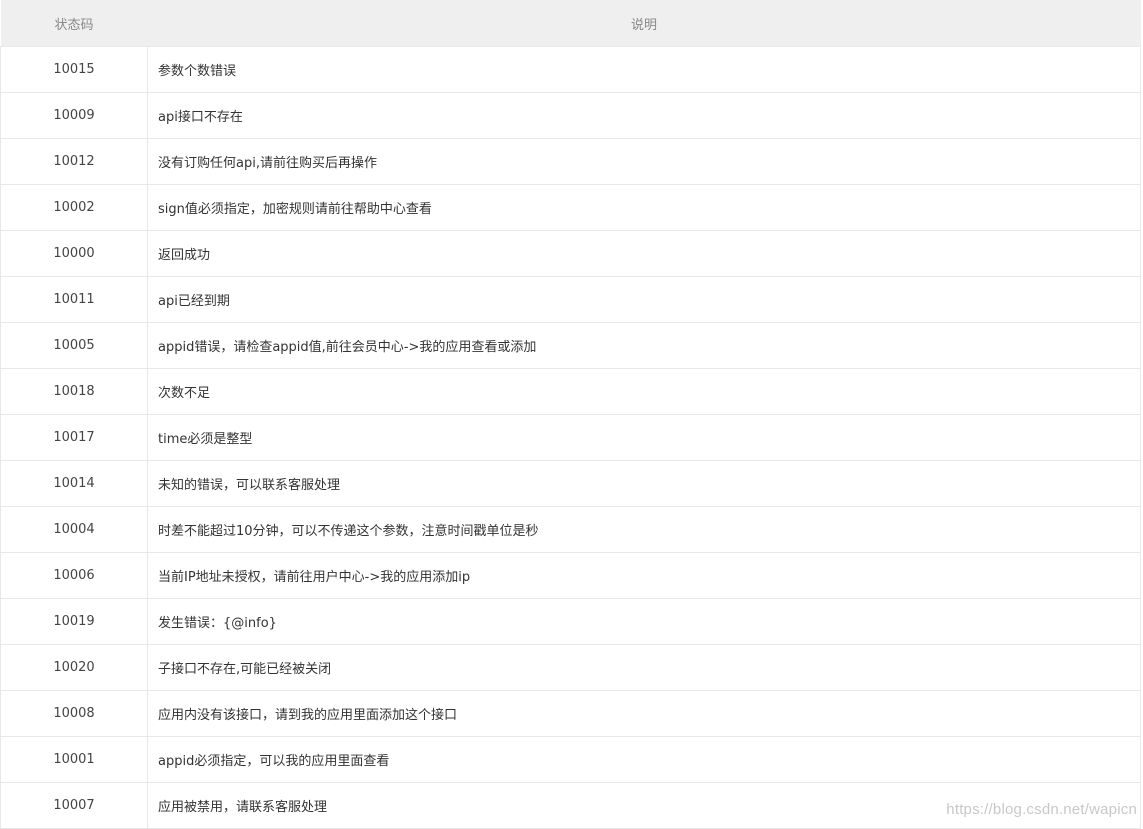 Image resolution: width=1143 pixels, height=829 pixels. Describe the element at coordinates (74, 391) in the screenshot. I see `status-code-cell: 10018` at that location.